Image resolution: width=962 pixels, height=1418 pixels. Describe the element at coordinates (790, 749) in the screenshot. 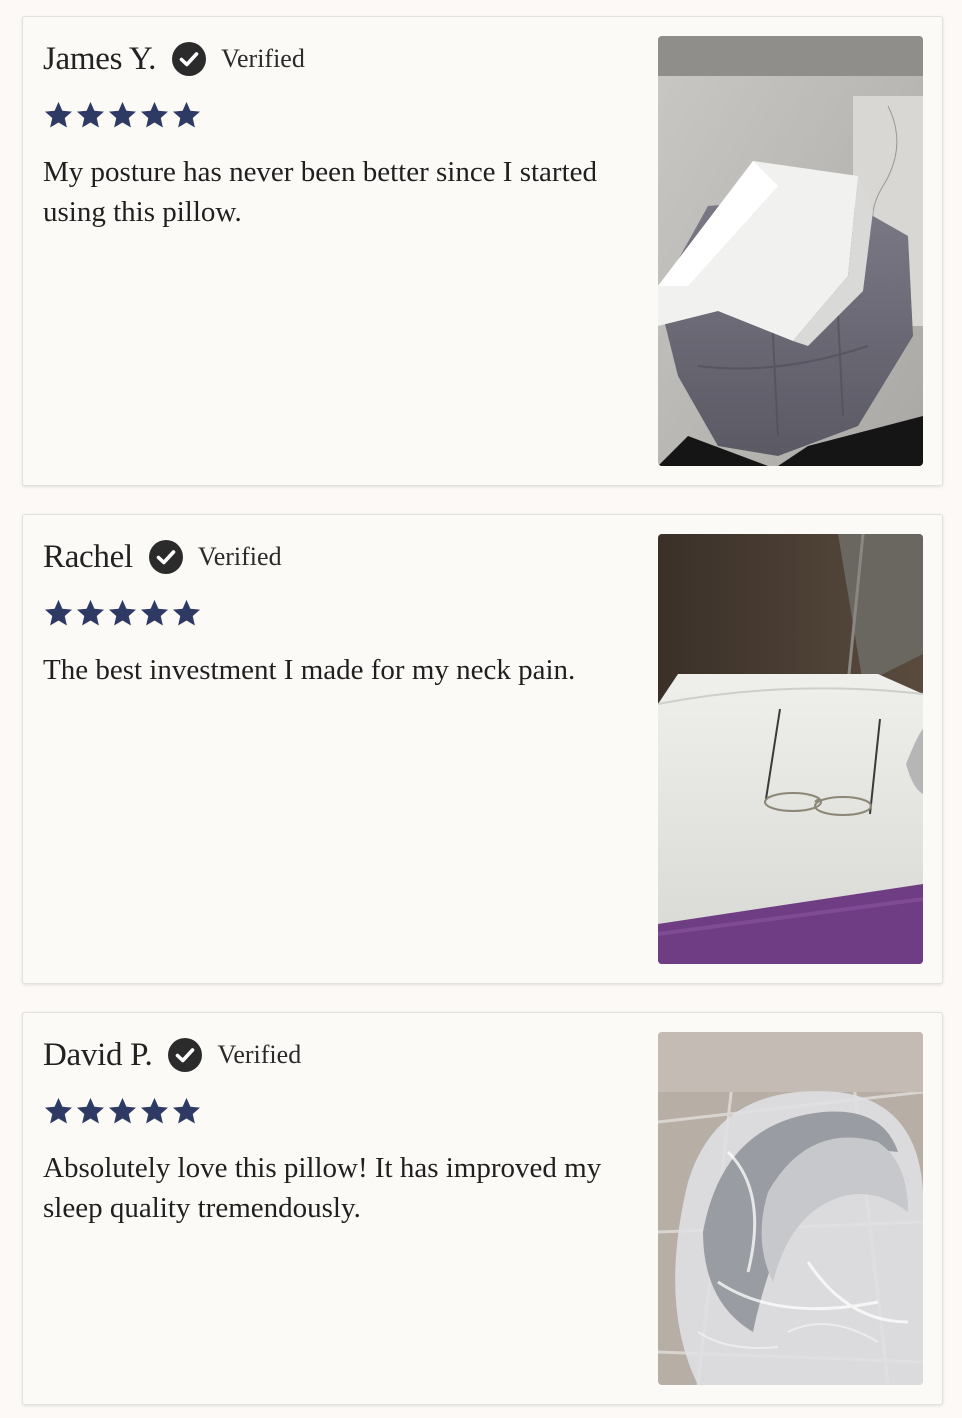

I see `pillow-with-glasses-photo` at that location.